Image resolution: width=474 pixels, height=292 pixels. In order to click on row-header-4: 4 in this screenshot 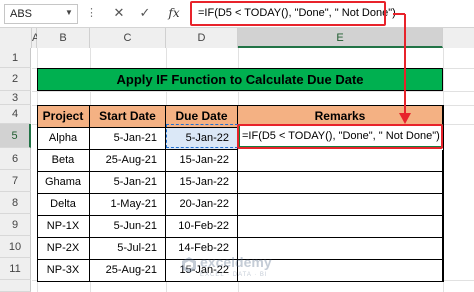, I will do `click(15, 114)`.